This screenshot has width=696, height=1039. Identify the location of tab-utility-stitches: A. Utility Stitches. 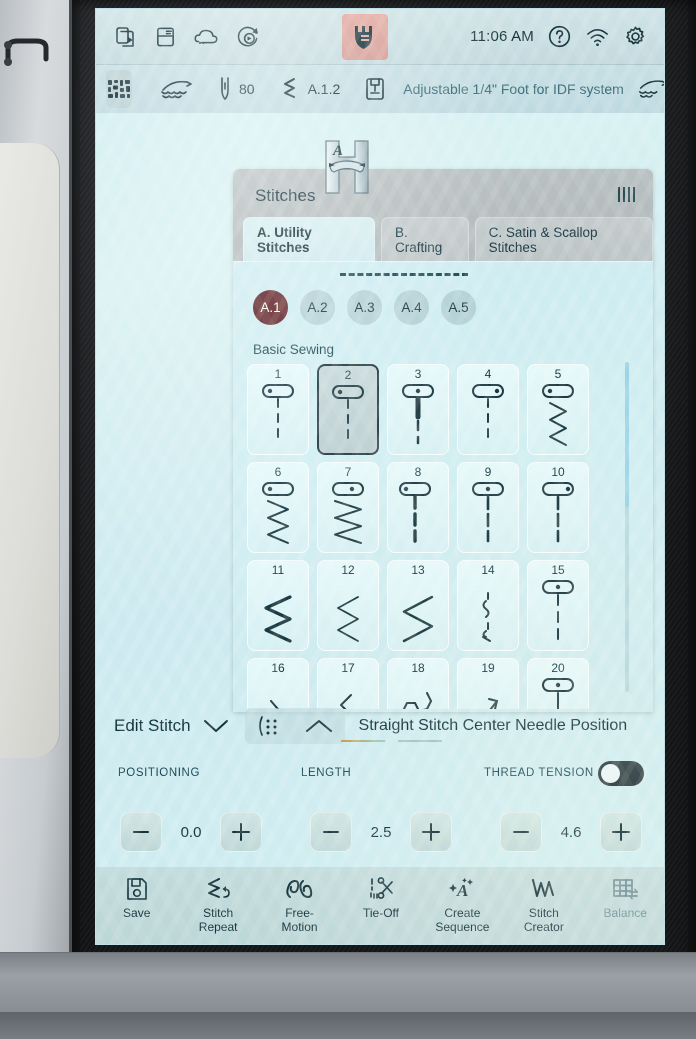
(309, 239).